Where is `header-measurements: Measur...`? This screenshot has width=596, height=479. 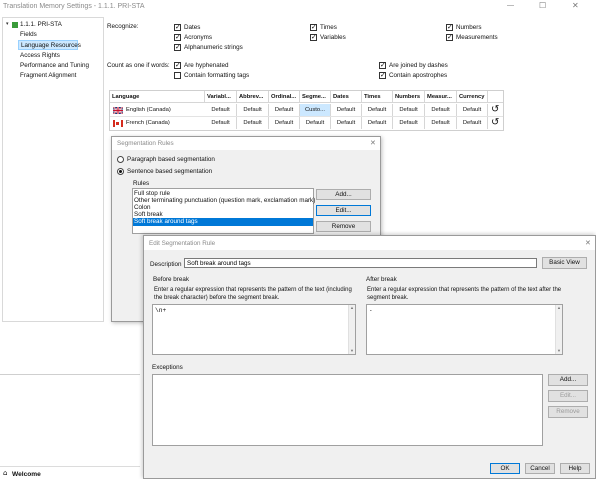 header-measurements: Measur... is located at coordinates (441, 97).